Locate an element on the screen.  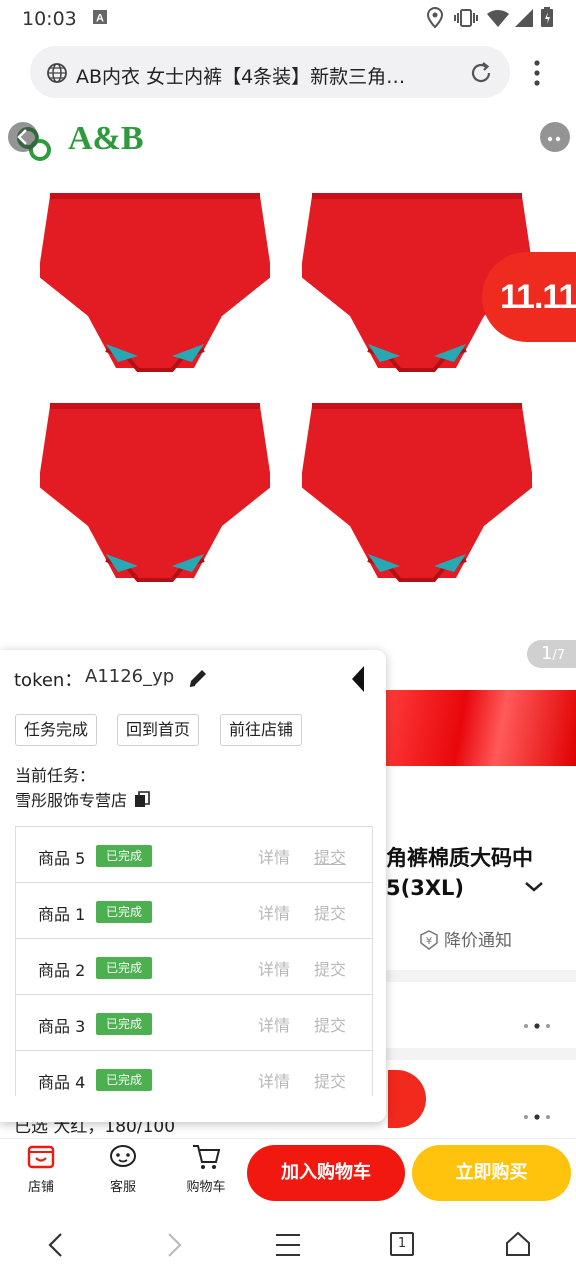
back-home-button: 回到首页 is located at coordinates (158, 730).